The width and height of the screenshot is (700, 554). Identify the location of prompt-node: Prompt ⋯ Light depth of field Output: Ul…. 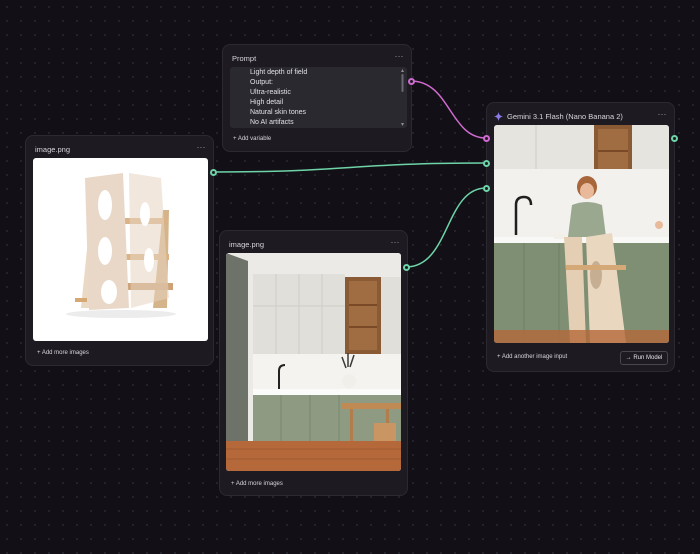
(317, 98).